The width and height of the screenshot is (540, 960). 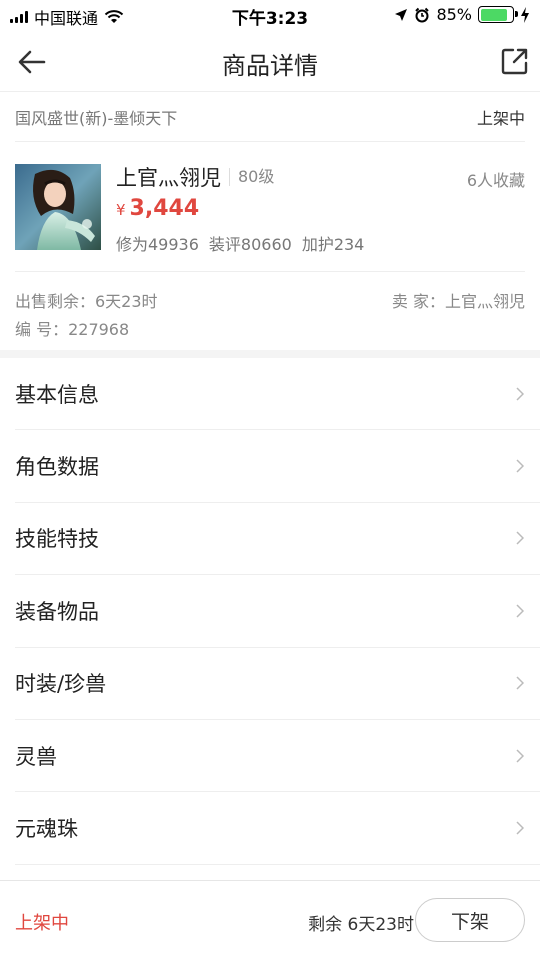 What do you see at coordinates (168, 178) in the screenshot?
I see `character-name: 上官灬翎児` at bounding box center [168, 178].